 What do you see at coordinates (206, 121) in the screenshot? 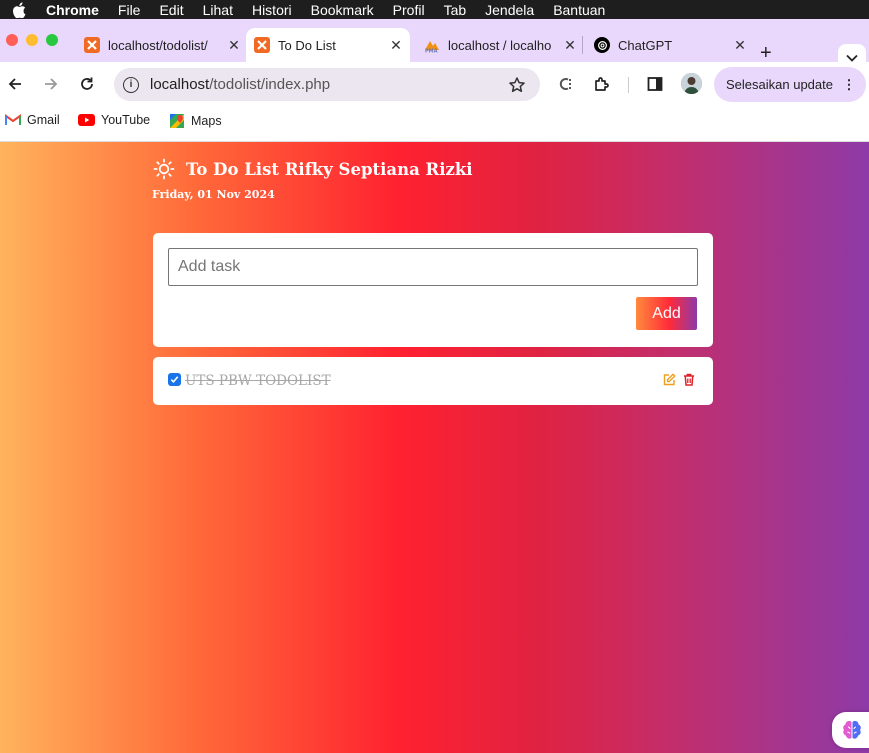
I see `bookmark-label: Maps` at bounding box center [206, 121].